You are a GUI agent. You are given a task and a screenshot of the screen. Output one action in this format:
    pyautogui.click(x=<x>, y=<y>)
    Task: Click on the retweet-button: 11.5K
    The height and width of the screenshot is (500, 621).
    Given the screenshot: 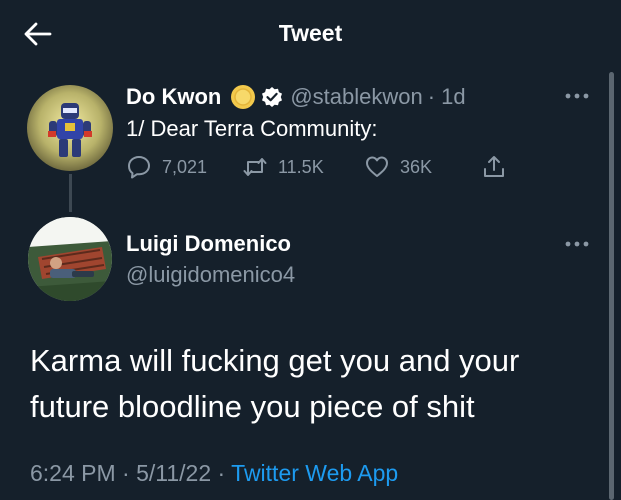 What is the action you would take?
    pyautogui.click(x=283, y=167)
    